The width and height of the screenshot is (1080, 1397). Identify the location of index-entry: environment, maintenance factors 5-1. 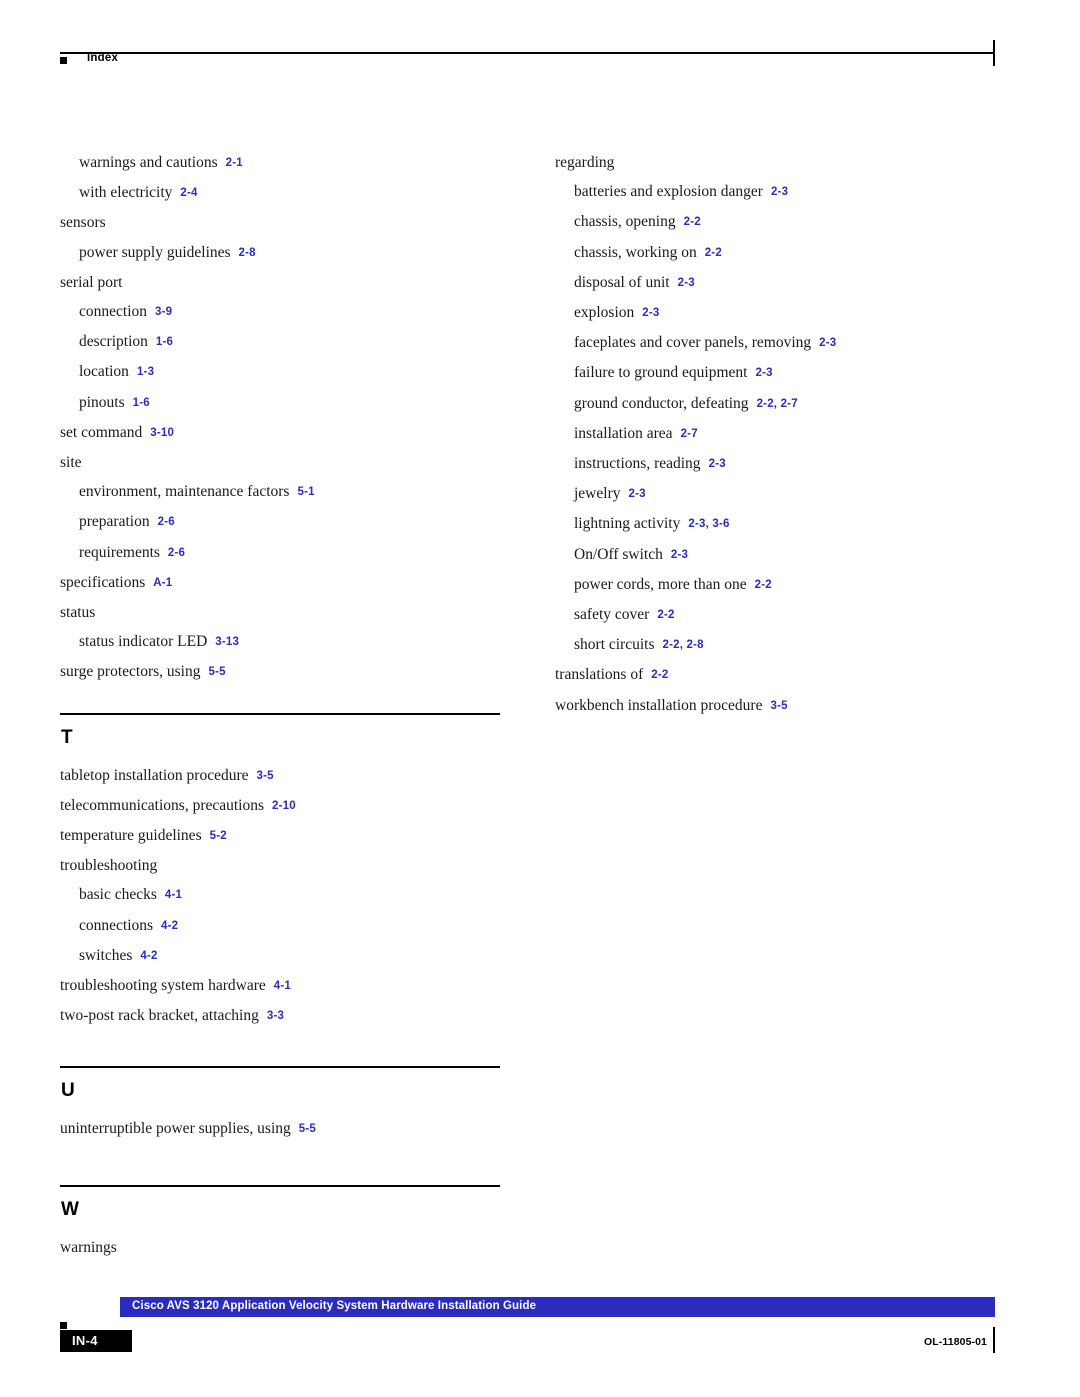
(280, 492).